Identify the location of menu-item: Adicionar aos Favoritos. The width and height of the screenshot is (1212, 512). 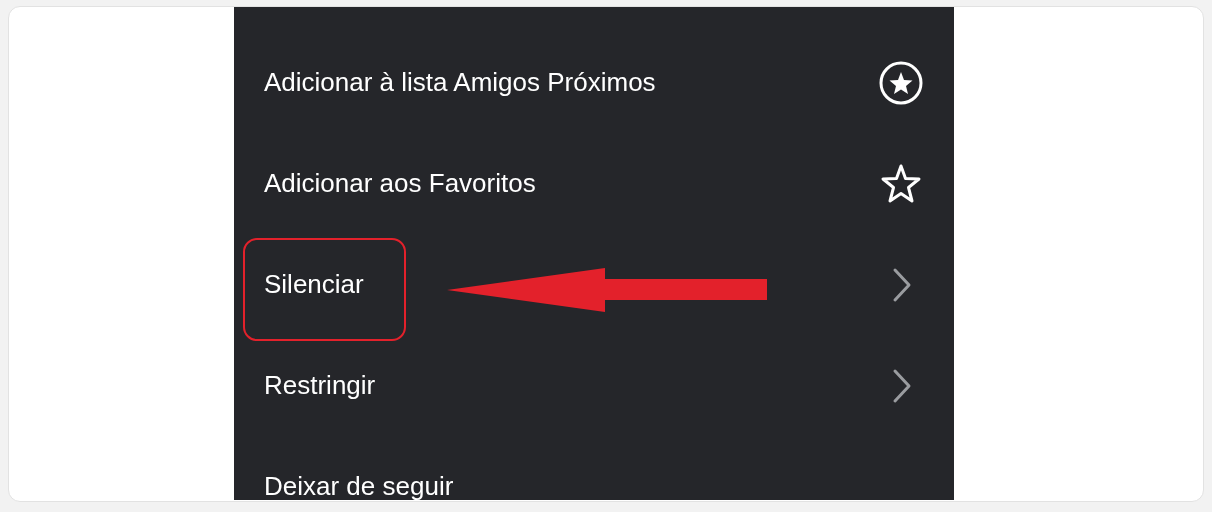
(400, 183).